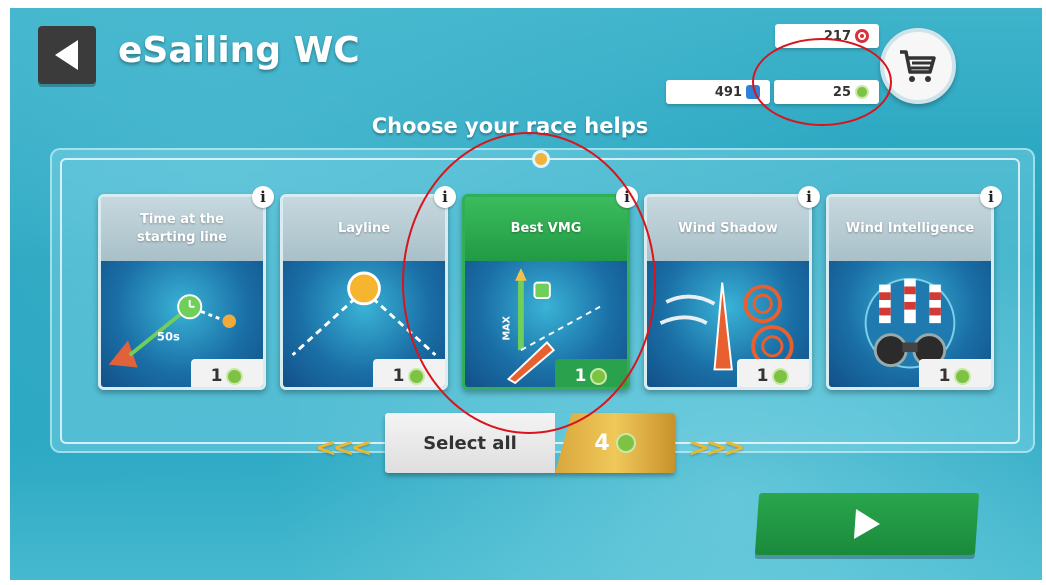  I want to click on play-icon, so click(866, 524).